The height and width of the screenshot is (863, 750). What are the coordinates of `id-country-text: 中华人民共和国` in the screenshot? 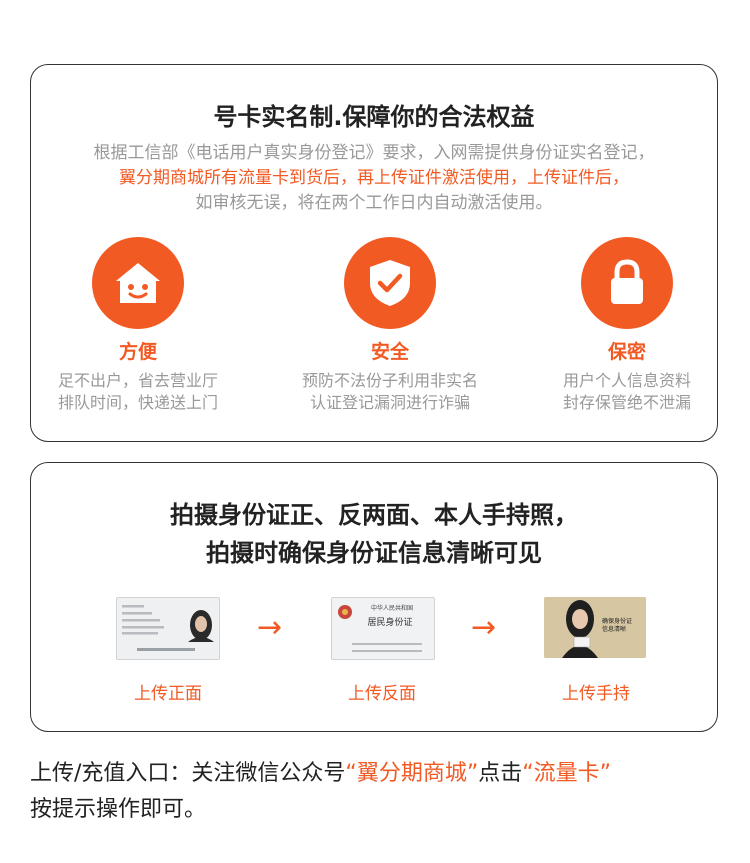 It's located at (392, 608).